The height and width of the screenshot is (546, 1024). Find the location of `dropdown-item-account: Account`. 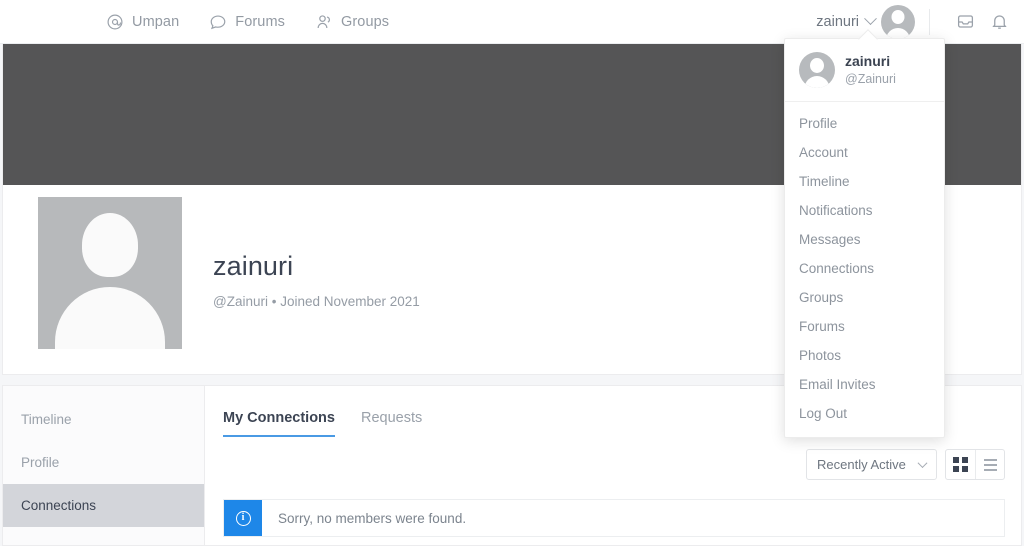

dropdown-item-account: Account is located at coordinates (864, 152).